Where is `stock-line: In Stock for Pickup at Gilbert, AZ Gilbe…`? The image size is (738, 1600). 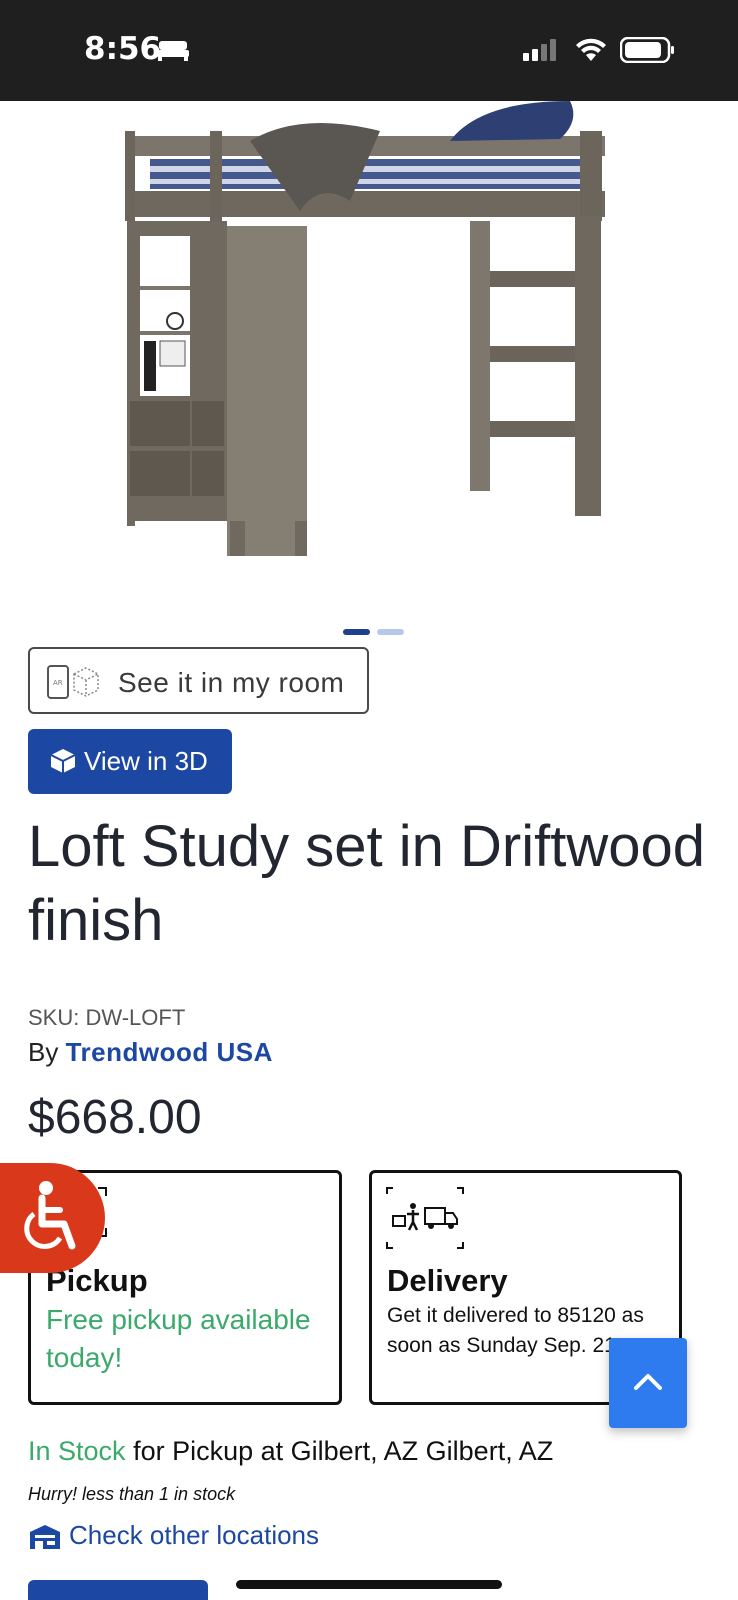
stock-line: In Stock for Pickup at Gilbert, AZ Gilbe… is located at coordinates (290, 1451).